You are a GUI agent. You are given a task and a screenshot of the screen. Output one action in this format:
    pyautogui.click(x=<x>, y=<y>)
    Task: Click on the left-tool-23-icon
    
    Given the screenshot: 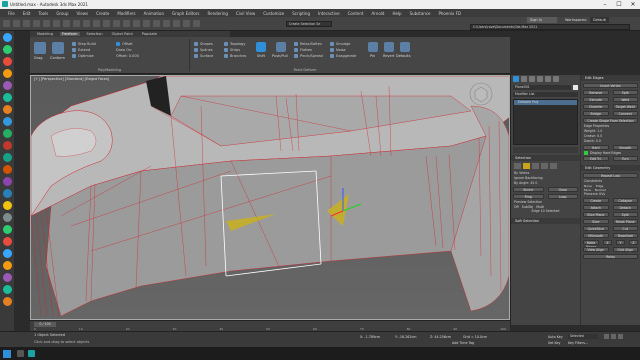 What is the action you would take?
    pyautogui.click(x=7, y=301)
    